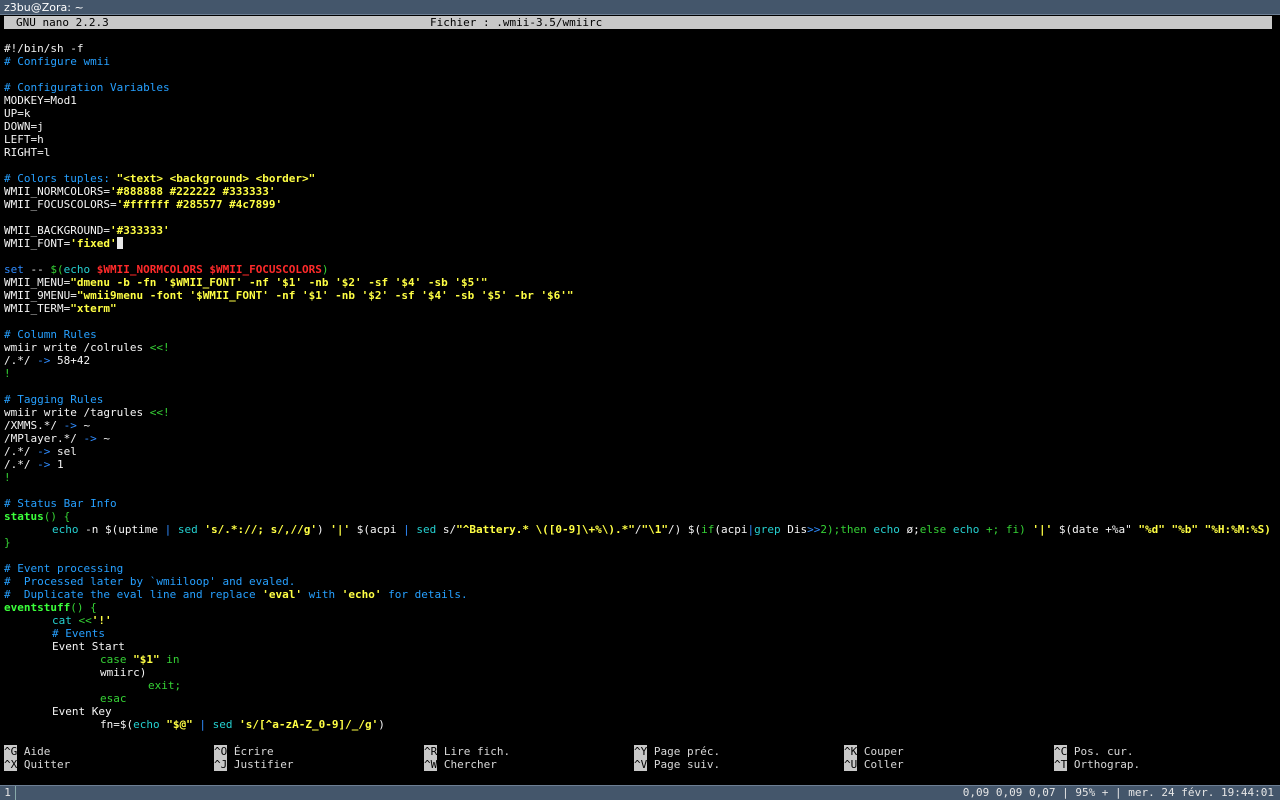  What do you see at coordinates (27, 751) in the screenshot?
I see `shortcut-help: ^G Aide` at bounding box center [27, 751].